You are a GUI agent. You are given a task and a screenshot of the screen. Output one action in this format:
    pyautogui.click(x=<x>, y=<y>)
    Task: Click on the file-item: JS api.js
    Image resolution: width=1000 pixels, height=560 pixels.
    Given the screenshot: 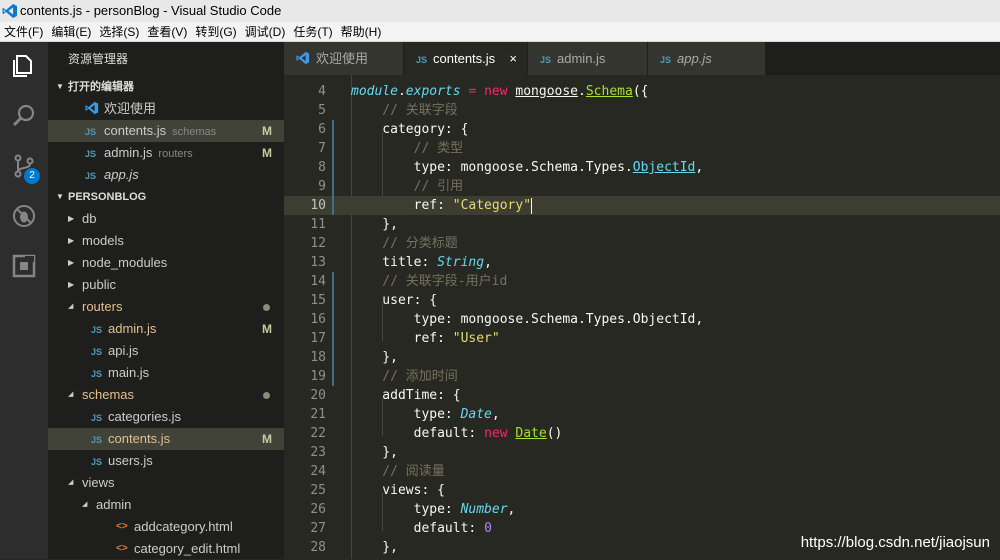 What is the action you would take?
    pyautogui.click(x=166, y=351)
    